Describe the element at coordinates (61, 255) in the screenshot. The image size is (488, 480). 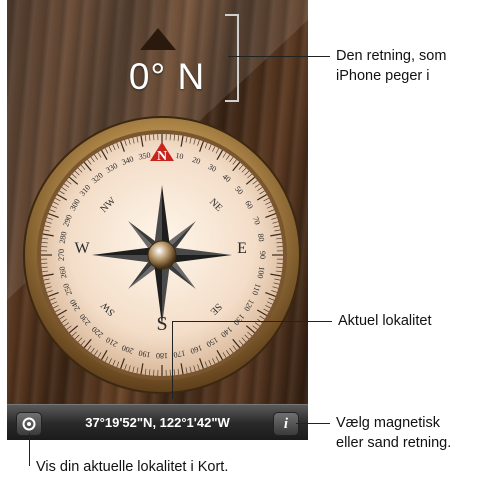
I see `degree-label: 270` at that location.